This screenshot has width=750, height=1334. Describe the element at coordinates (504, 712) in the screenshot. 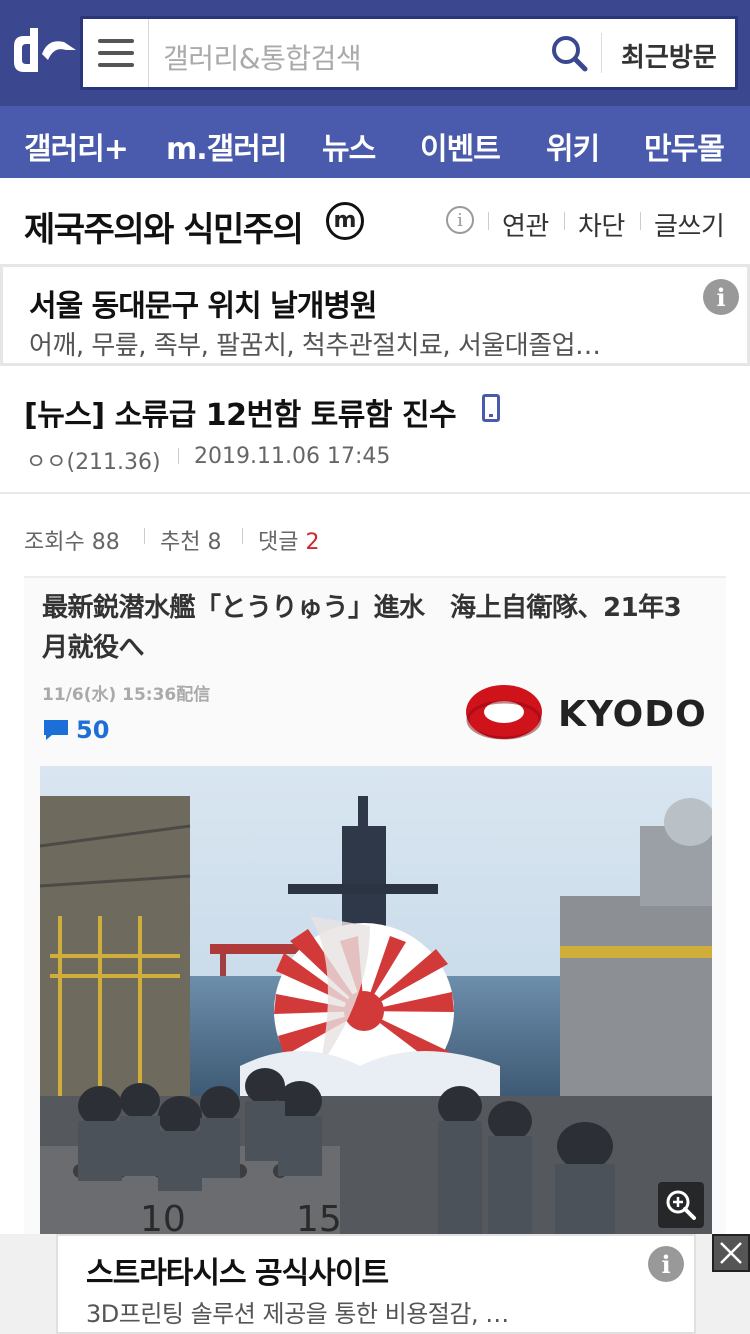

I see `kyodo-logo-icon` at that location.